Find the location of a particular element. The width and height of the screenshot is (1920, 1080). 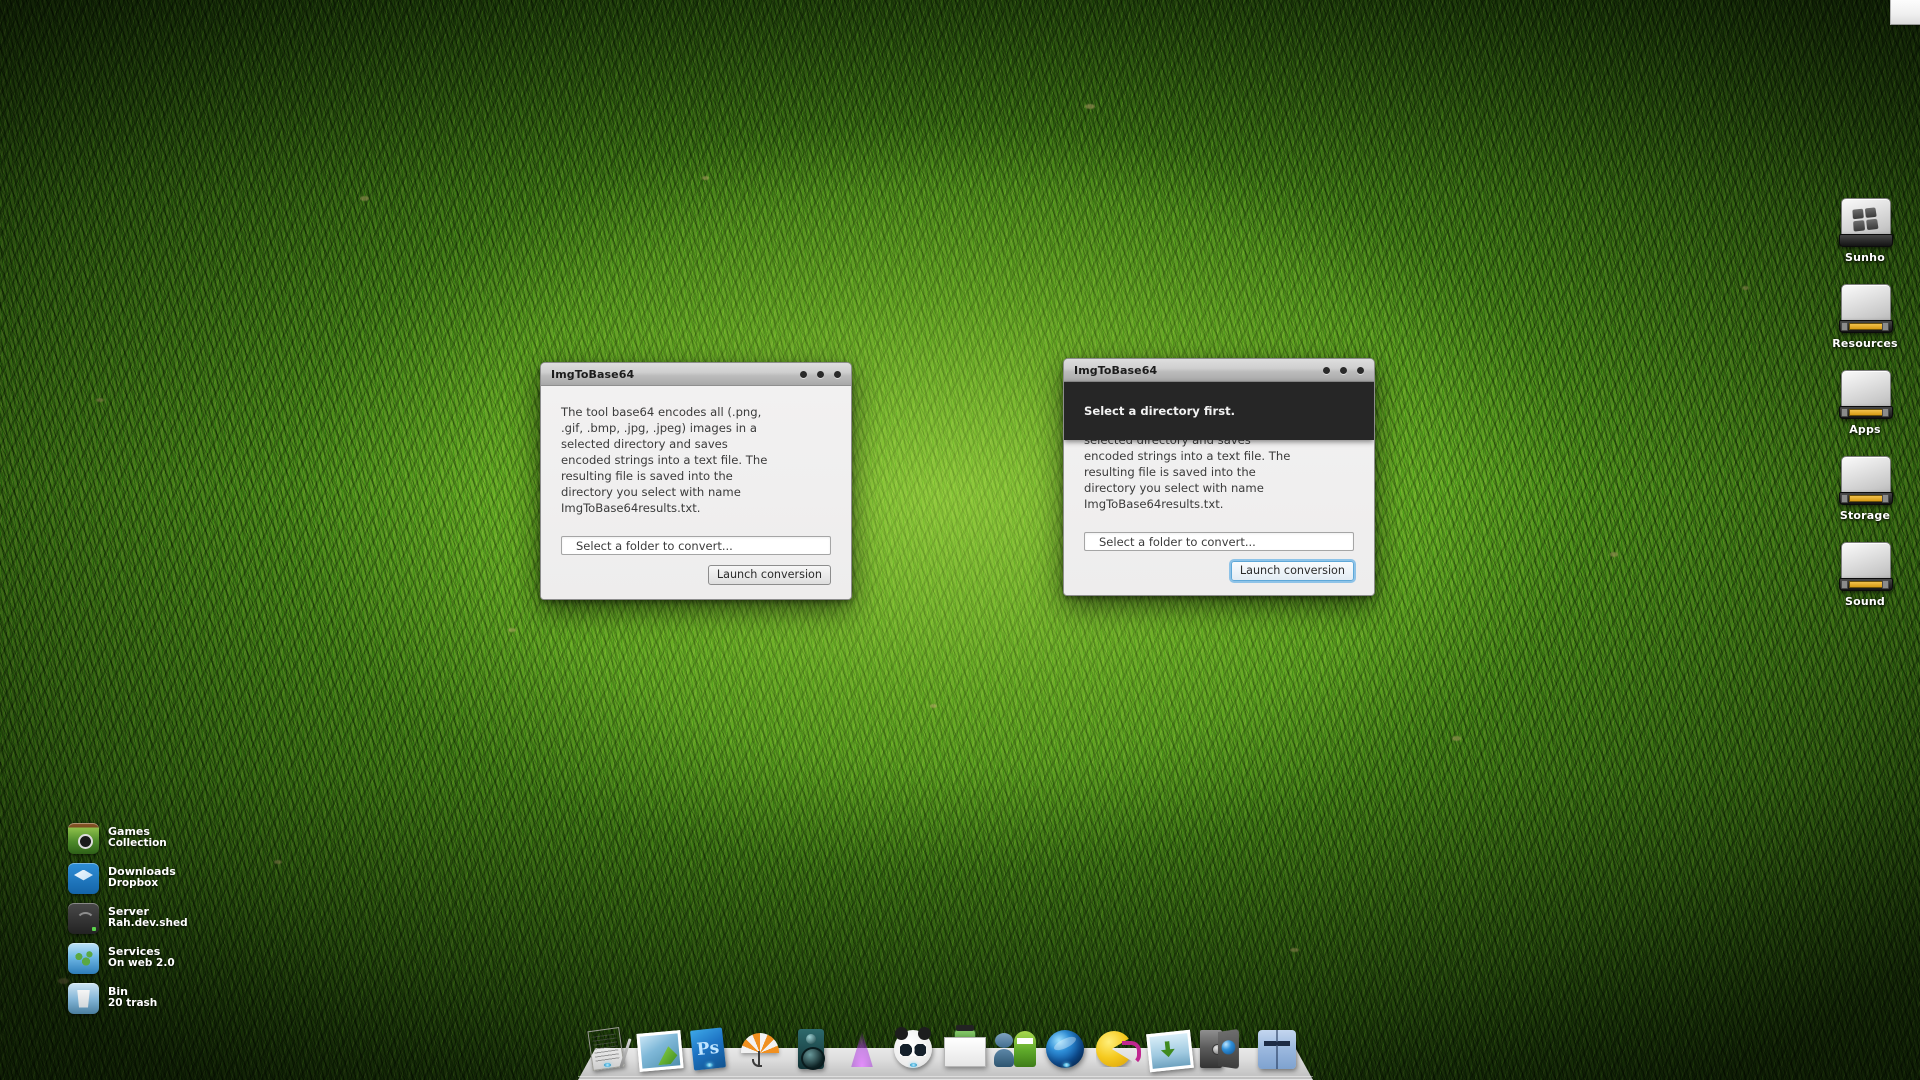

drive-label: Resources is located at coordinates (1865, 343).